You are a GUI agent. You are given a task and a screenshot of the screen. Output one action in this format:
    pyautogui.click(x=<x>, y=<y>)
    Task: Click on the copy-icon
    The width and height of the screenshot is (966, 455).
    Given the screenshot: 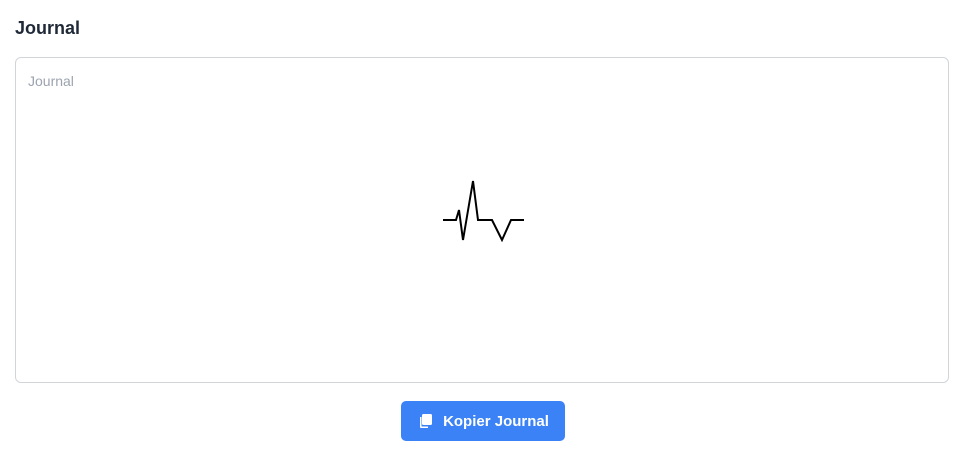 What is the action you would take?
    pyautogui.click(x=426, y=421)
    